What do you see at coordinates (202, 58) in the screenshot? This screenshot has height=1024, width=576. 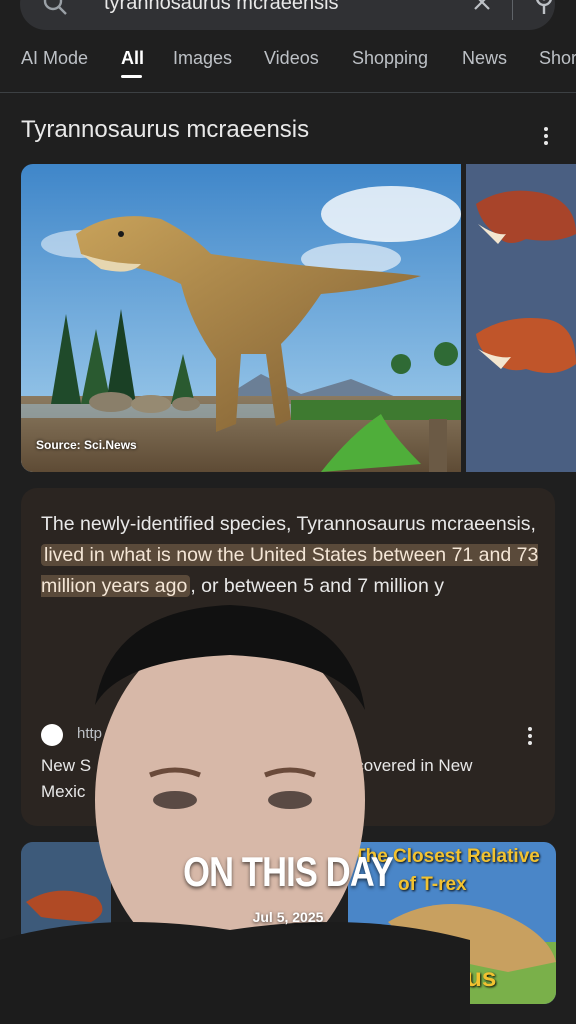 I see `tab-images: Images` at bounding box center [202, 58].